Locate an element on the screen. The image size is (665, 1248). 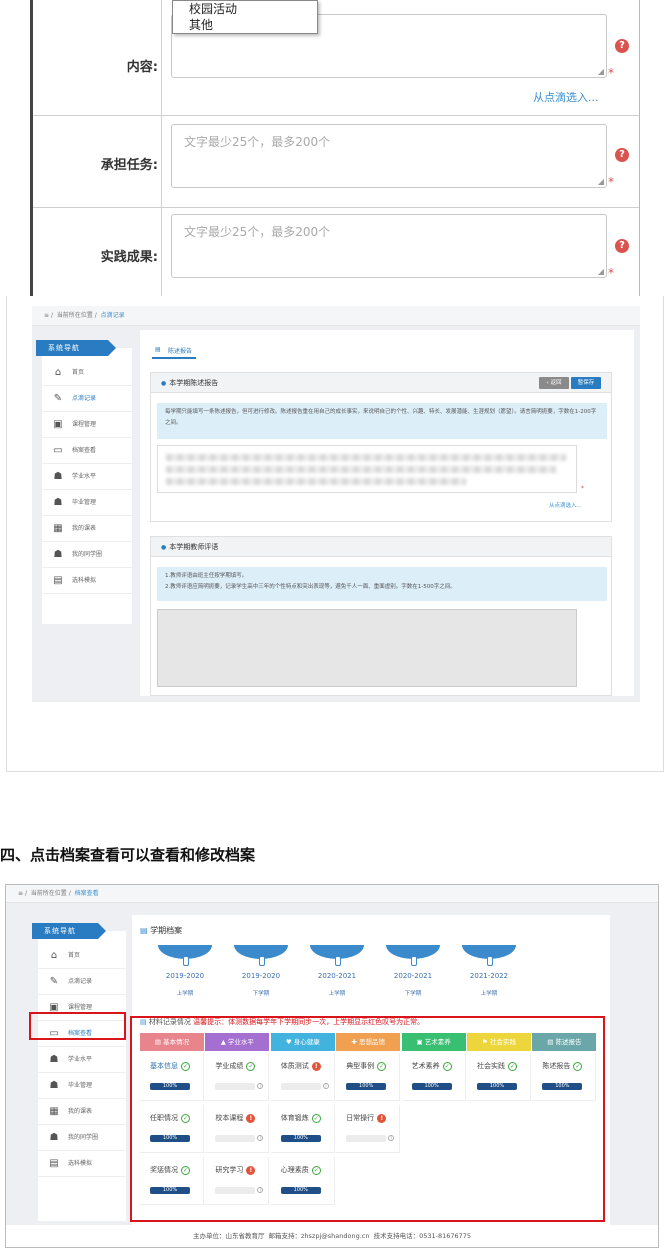
result-textarea: 文字最少25个，最多200个 ◢ is located at coordinates (389, 246).